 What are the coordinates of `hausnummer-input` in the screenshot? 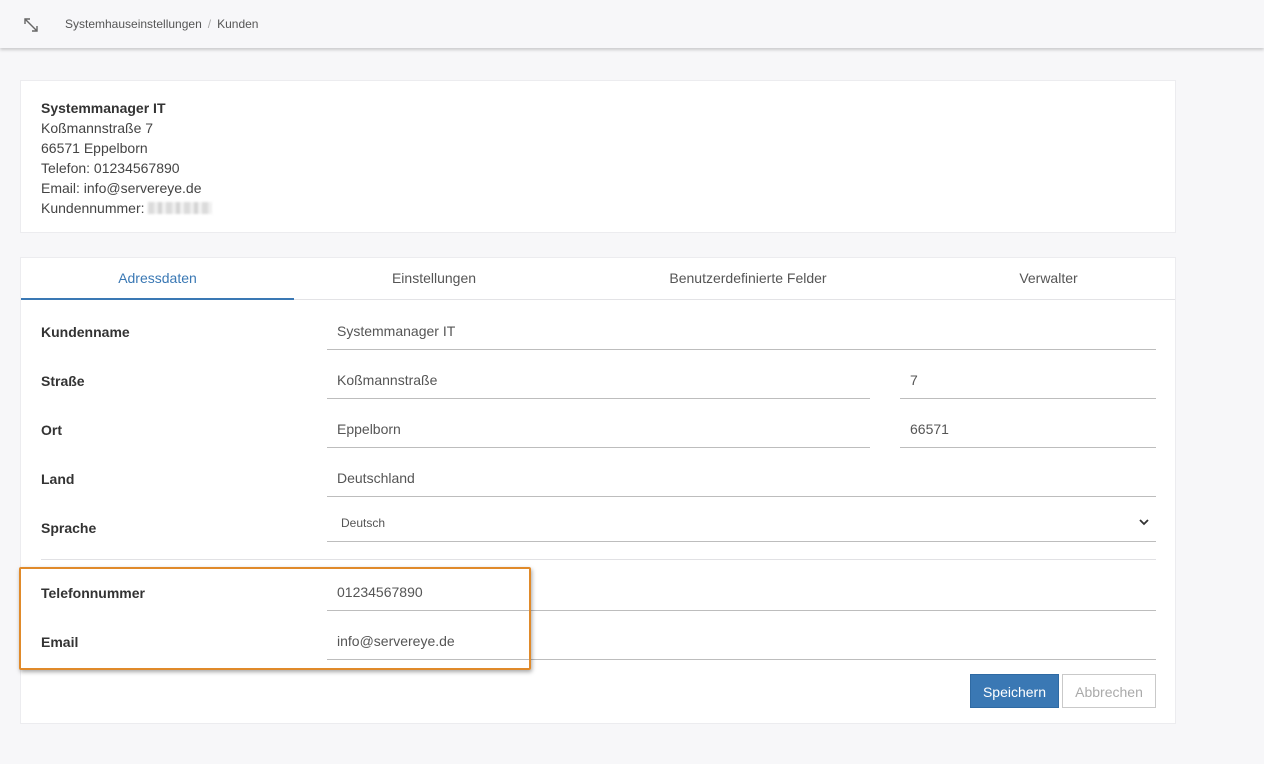 It's located at (1028, 380).